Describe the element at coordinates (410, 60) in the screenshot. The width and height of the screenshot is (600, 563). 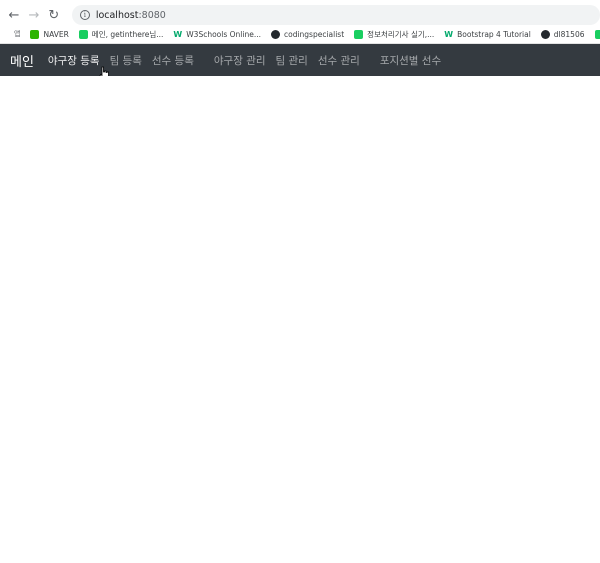
I see `nav-link-player-by-position: 포지션별 선수` at that location.